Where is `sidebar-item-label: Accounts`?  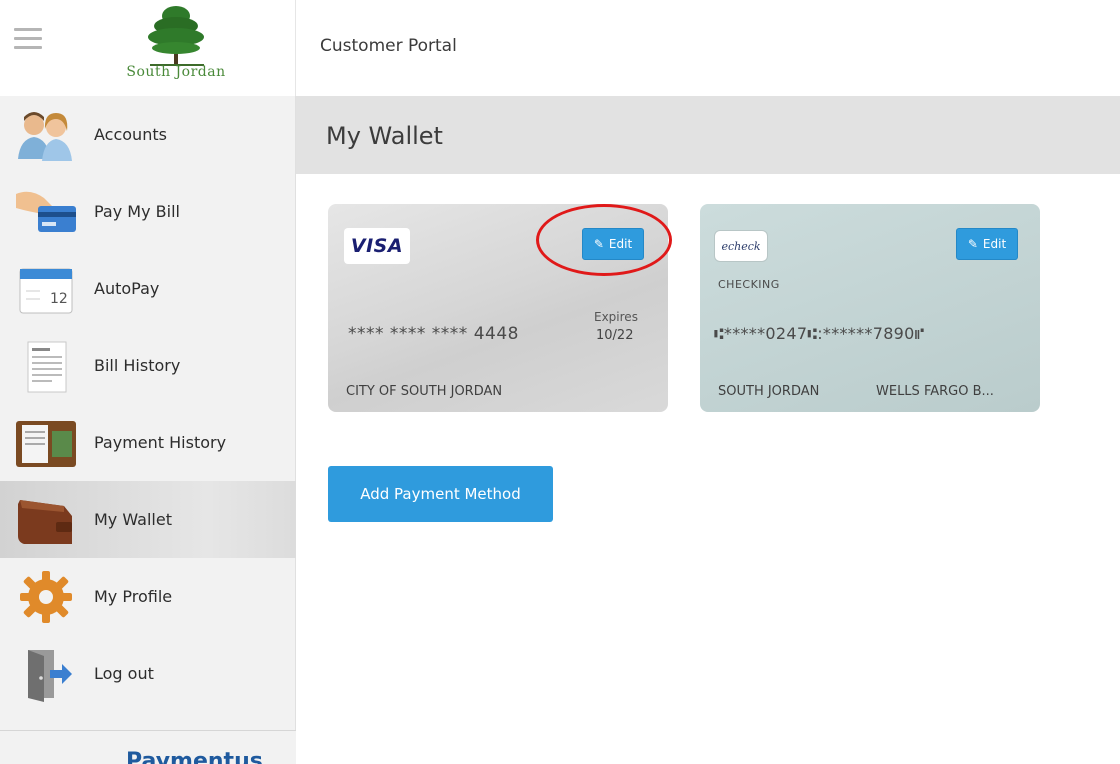
sidebar-item-label: Accounts is located at coordinates (130, 134).